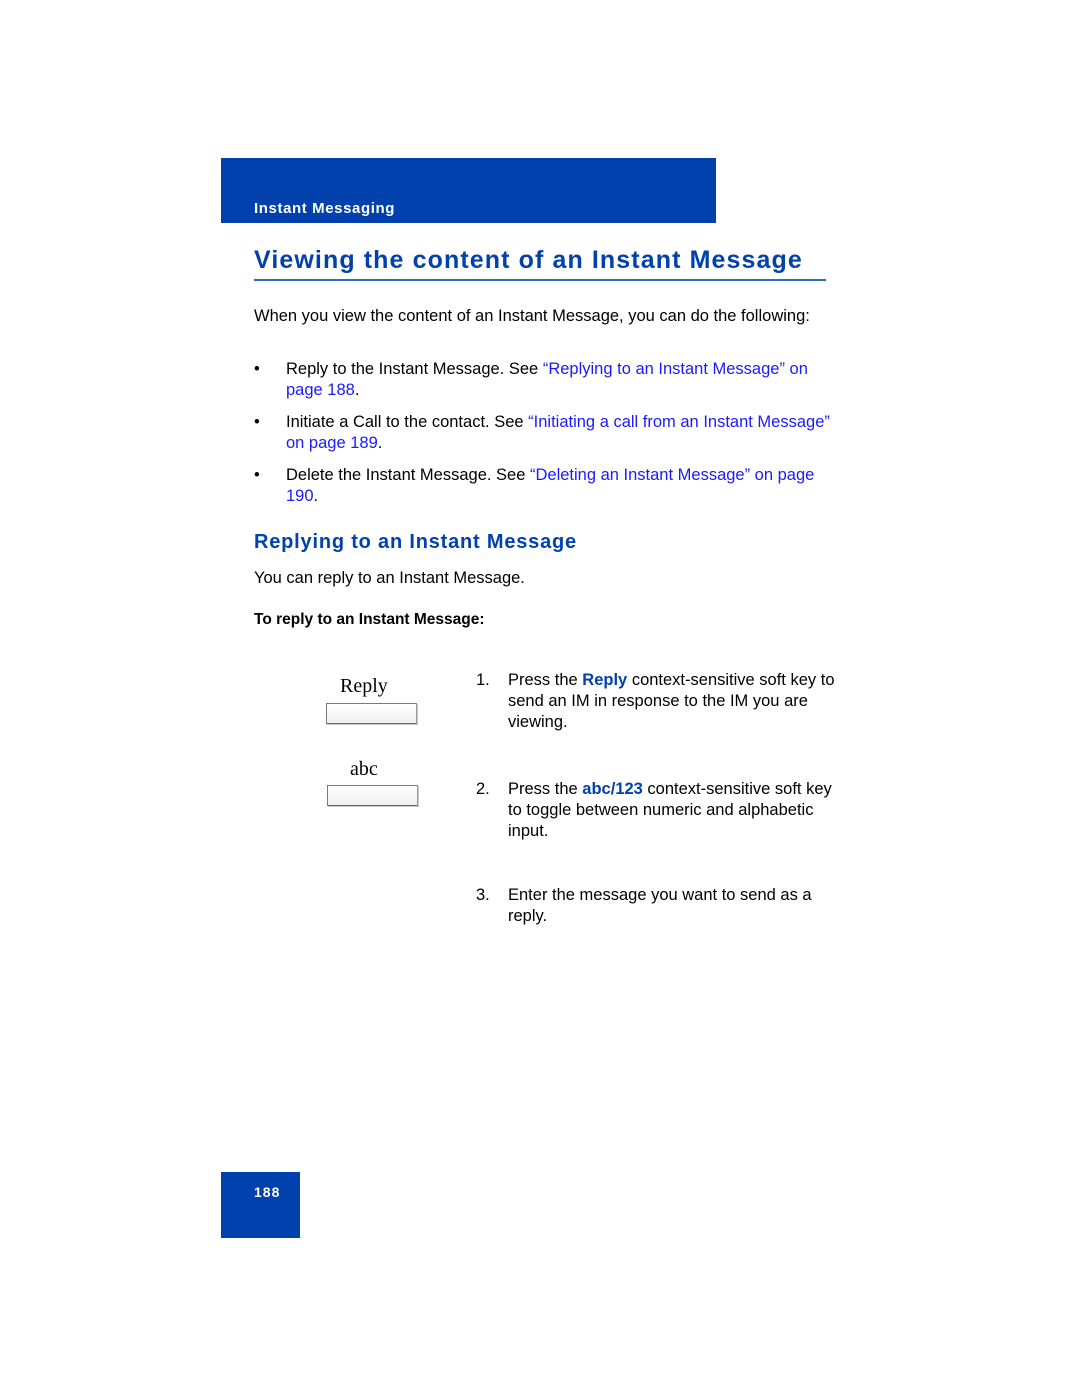 This screenshot has height=1397, width=1080. Describe the element at coordinates (372, 795) in the screenshot. I see `softkey-abc-icon` at that location.